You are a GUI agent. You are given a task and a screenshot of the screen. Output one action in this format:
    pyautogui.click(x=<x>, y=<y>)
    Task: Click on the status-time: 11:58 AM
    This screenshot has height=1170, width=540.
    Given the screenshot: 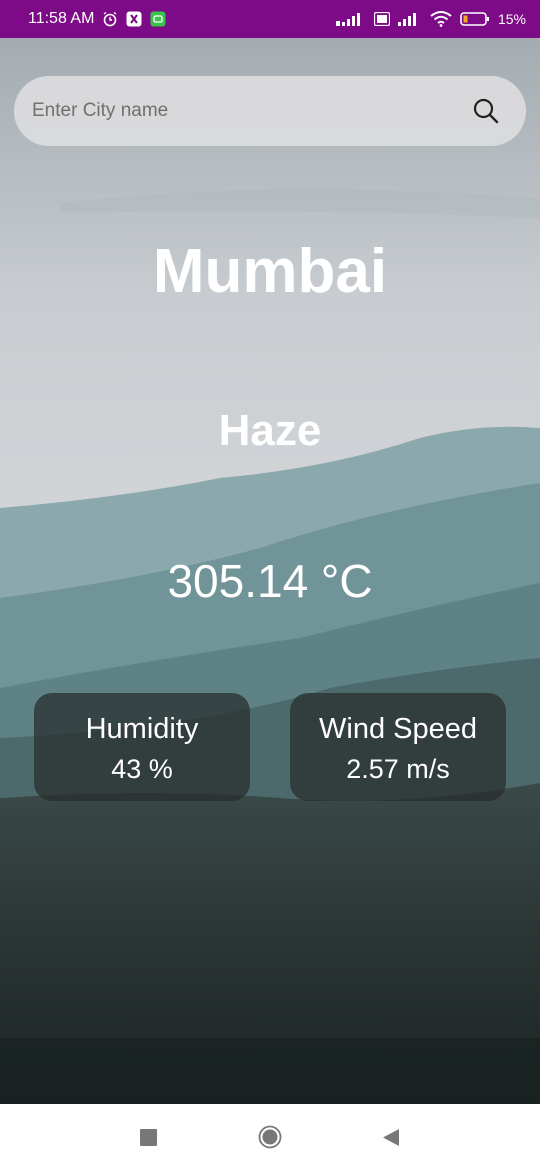 What is the action you would take?
    pyautogui.click(x=61, y=18)
    